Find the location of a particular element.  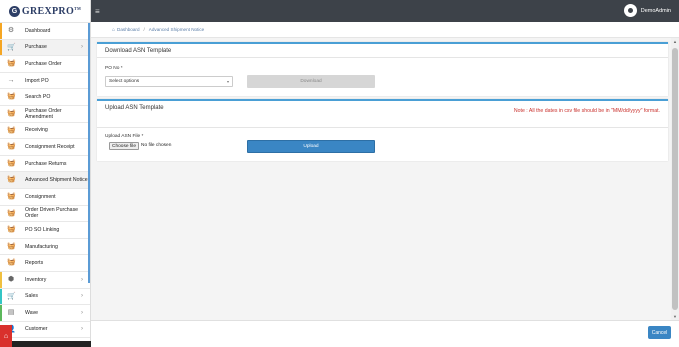

gear-icon: ⚙ is located at coordinates (11, 30).